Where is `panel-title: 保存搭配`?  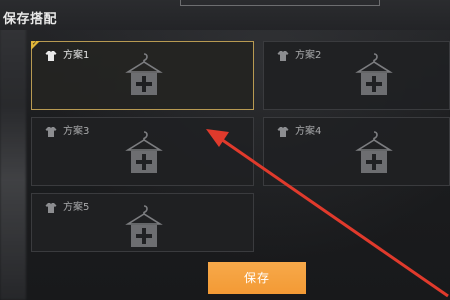
panel-title: 保存搭配 is located at coordinates (30, 19).